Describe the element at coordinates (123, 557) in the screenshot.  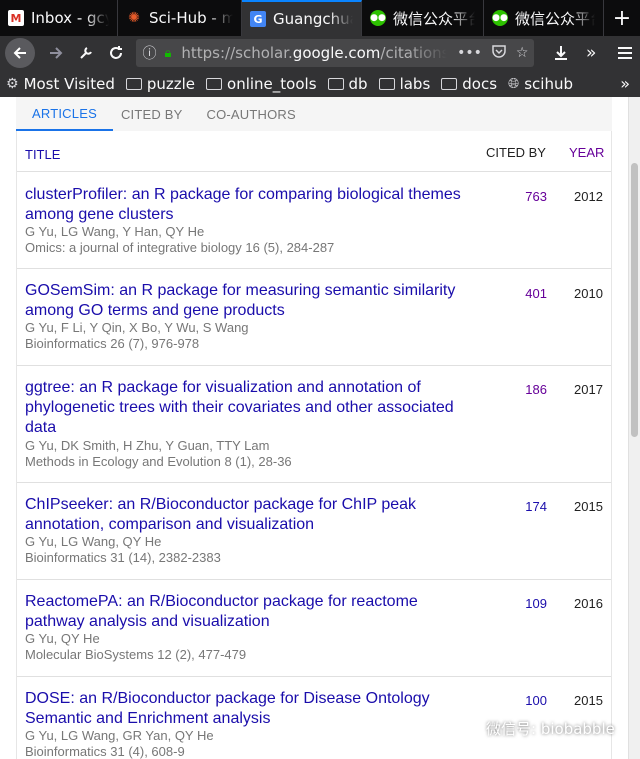
I see `article-venue: Bioinformatics 31 (14), 2382-2383` at that location.